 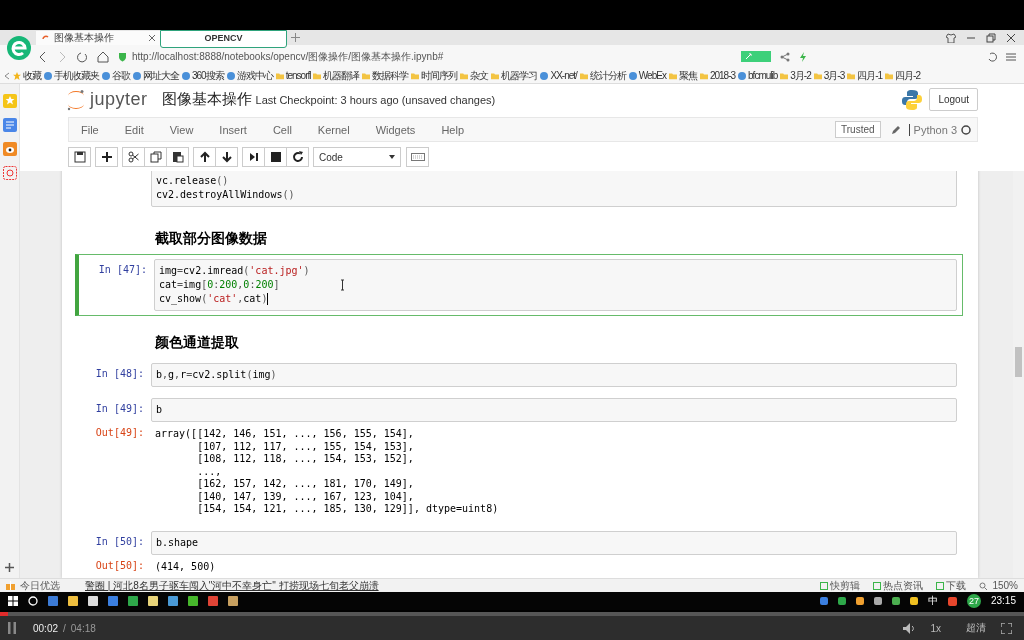 What do you see at coordinates (932, 129) in the screenshot?
I see `kernel-name: Python 3` at bounding box center [932, 129].